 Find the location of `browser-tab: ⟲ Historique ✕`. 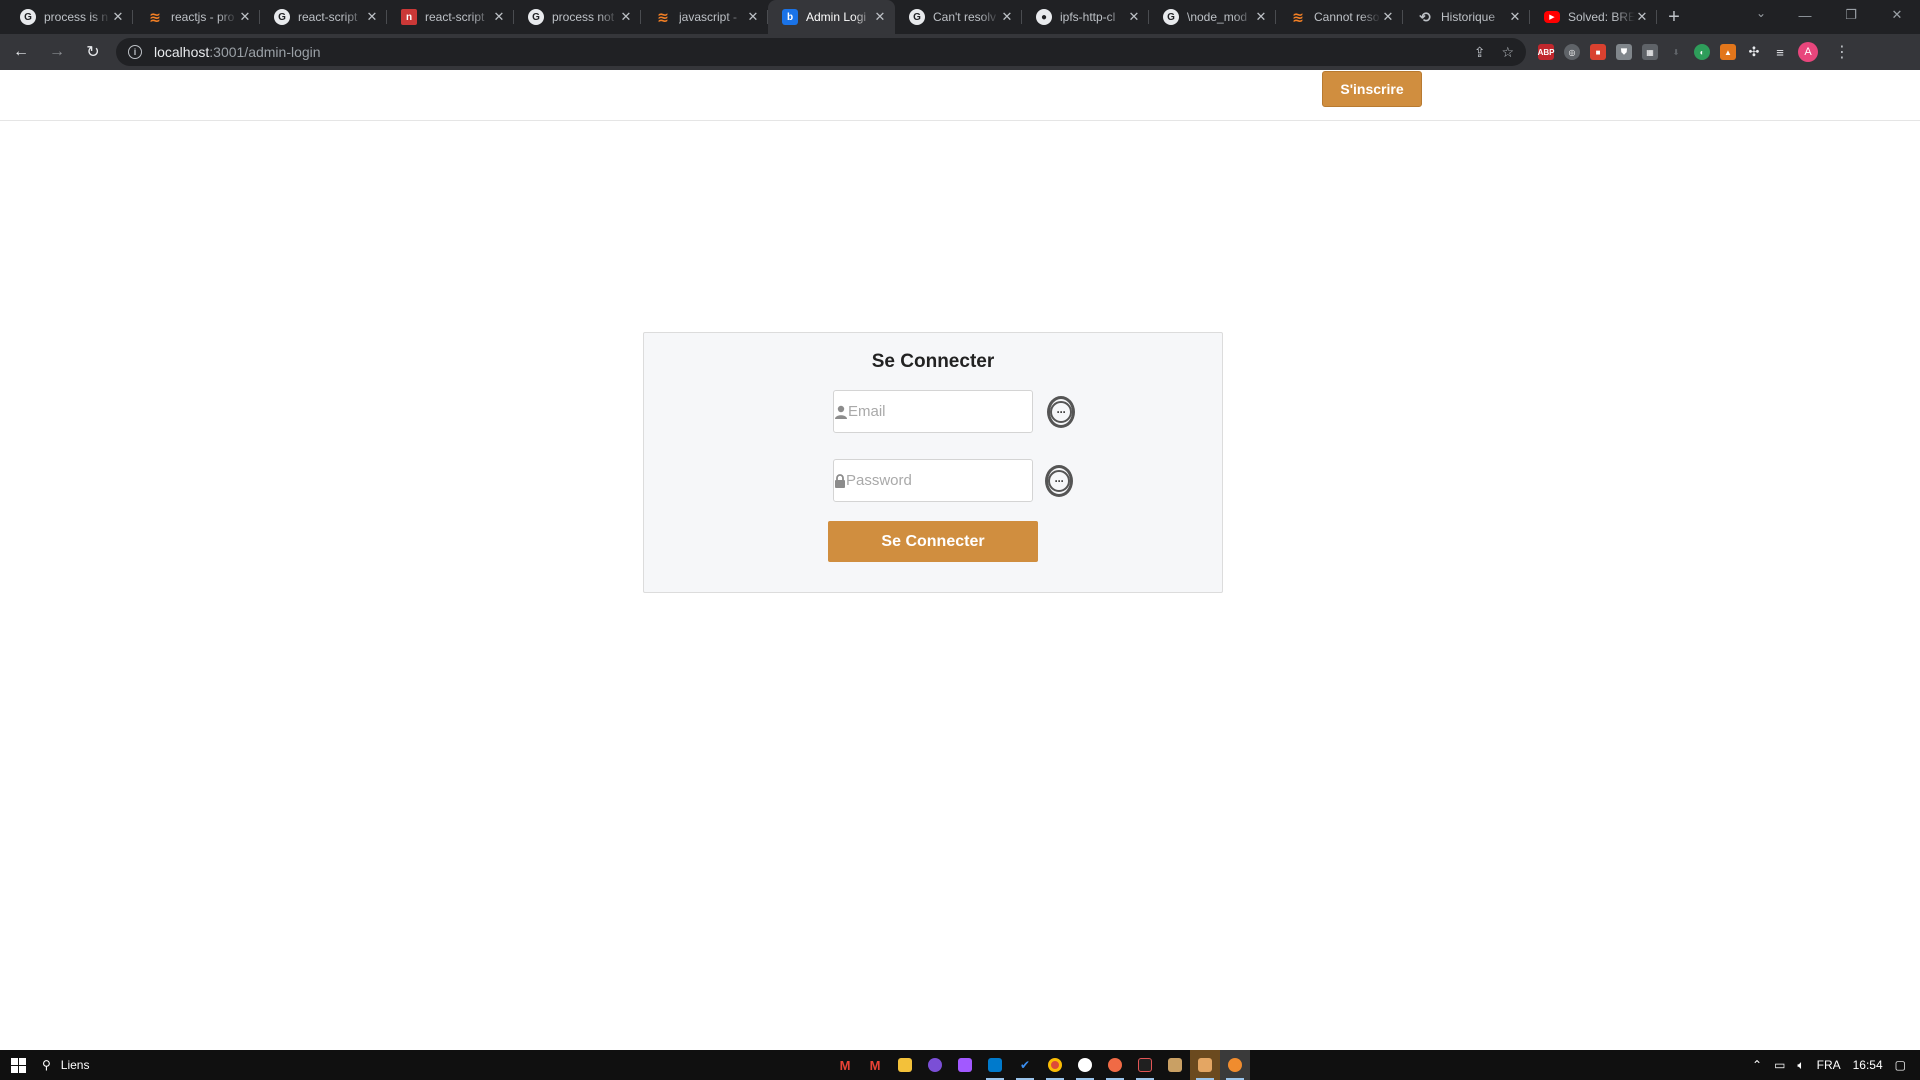

browser-tab: ⟲ Historique ✕ is located at coordinates (1466, 17).